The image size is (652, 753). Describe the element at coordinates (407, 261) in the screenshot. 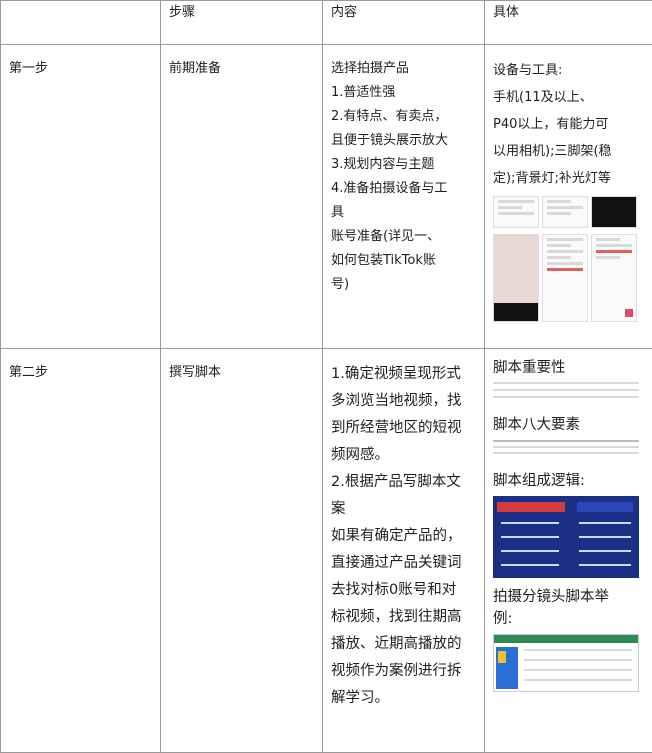

I see `content-line: 如何包装TikTok账` at that location.